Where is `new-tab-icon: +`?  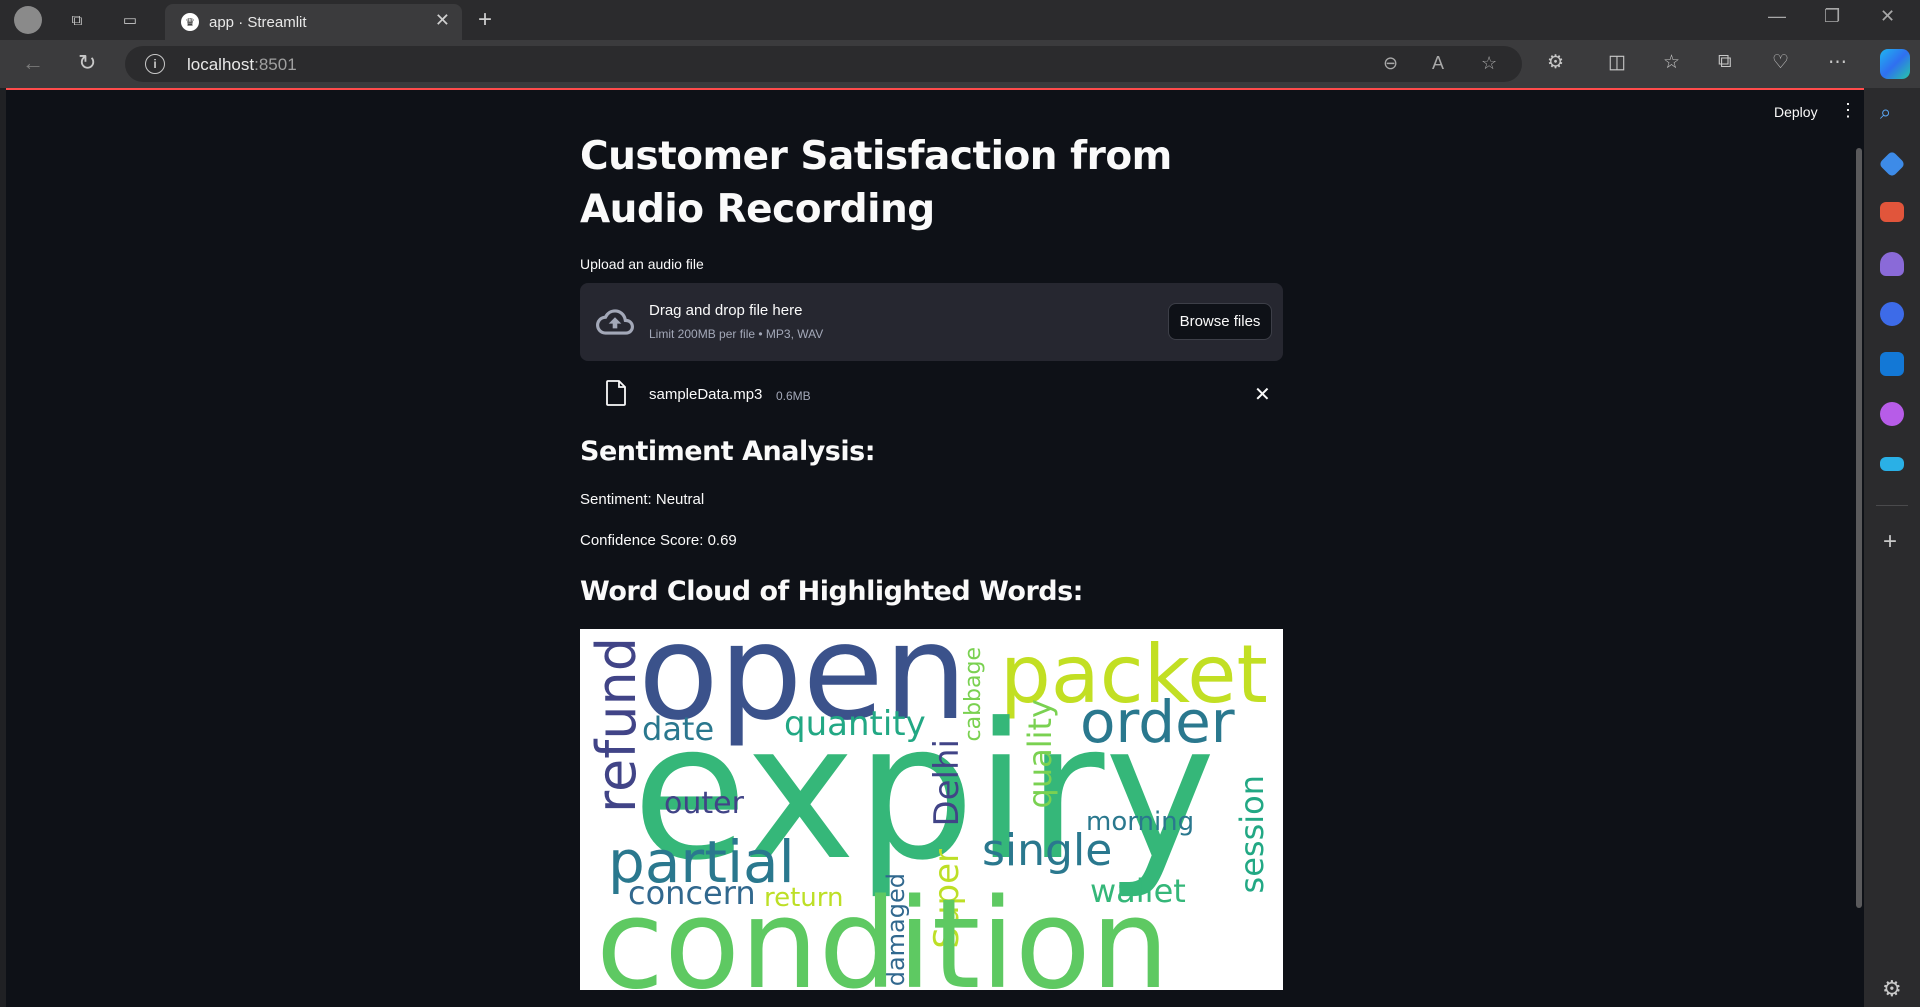
new-tab-icon: + is located at coordinates (485, 20).